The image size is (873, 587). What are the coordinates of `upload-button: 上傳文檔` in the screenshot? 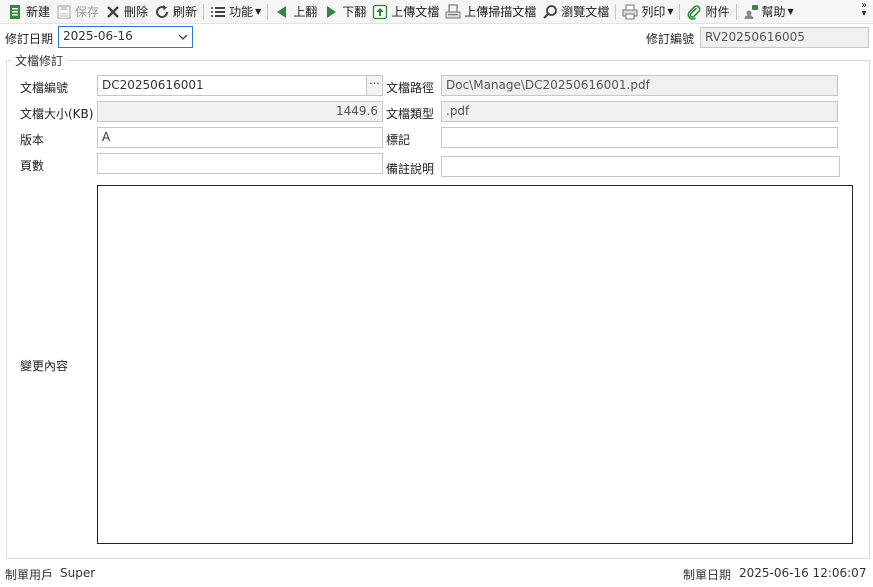 It's located at (405, 12).